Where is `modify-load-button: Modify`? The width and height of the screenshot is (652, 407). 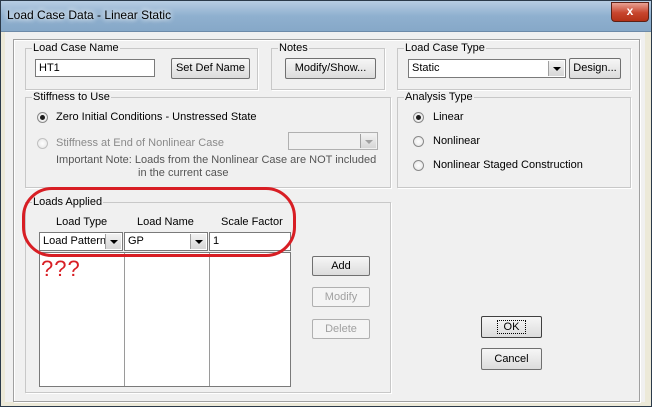 modify-load-button: Modify is located at coordinates (341, 297).